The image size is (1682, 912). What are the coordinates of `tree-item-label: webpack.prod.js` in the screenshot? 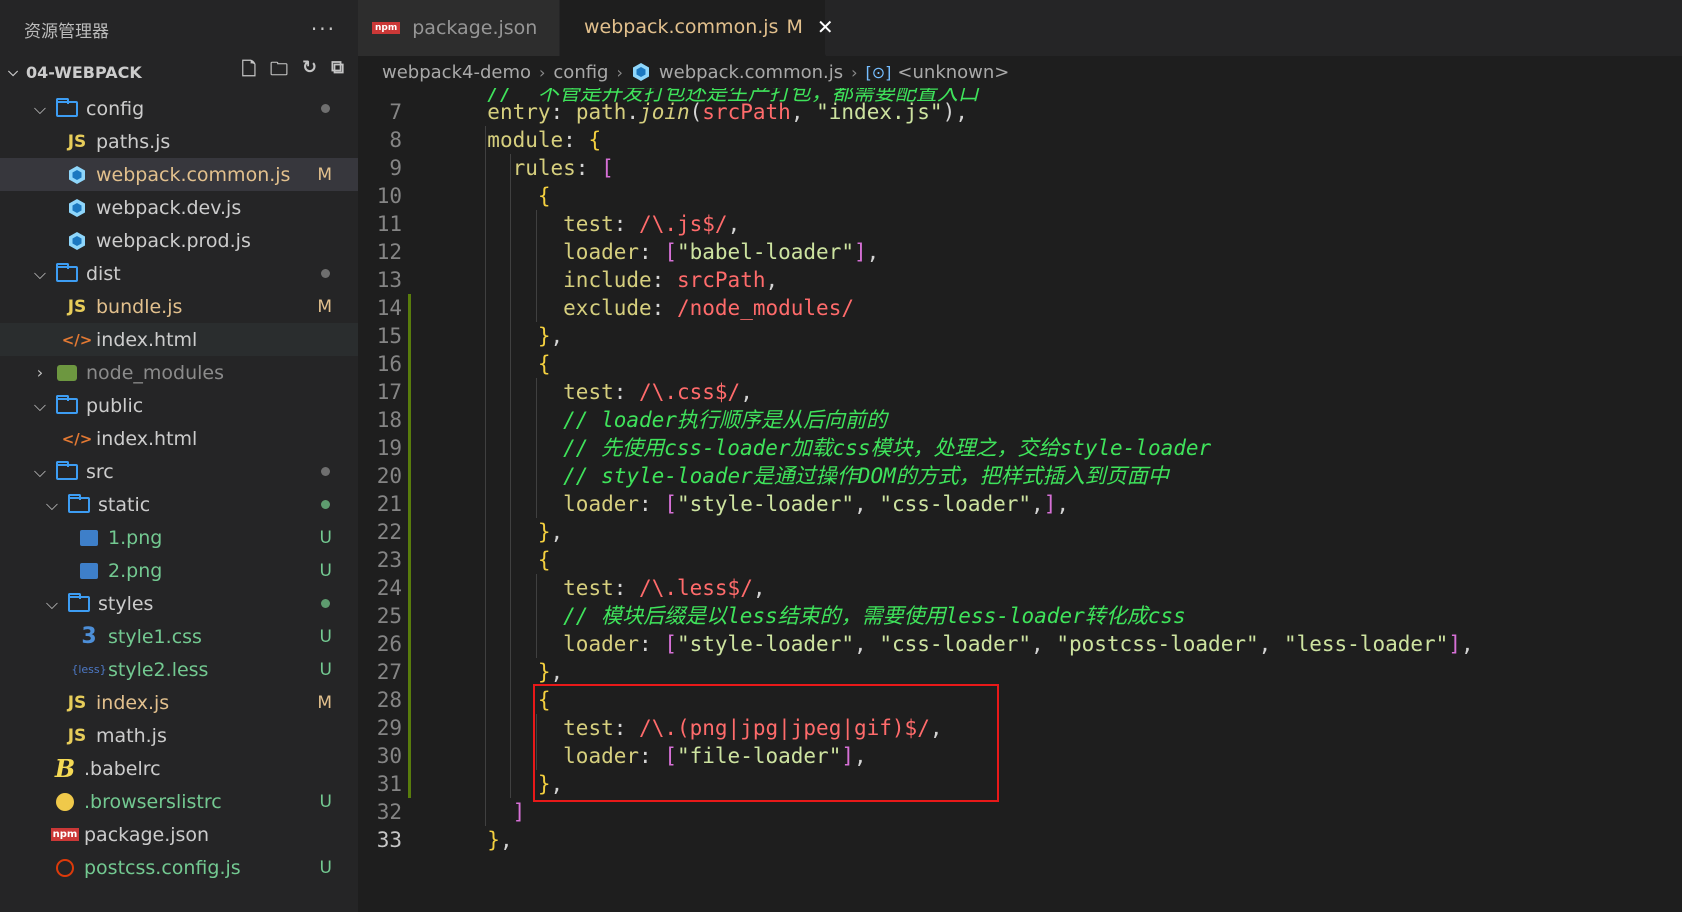 It's located at (173, 240).